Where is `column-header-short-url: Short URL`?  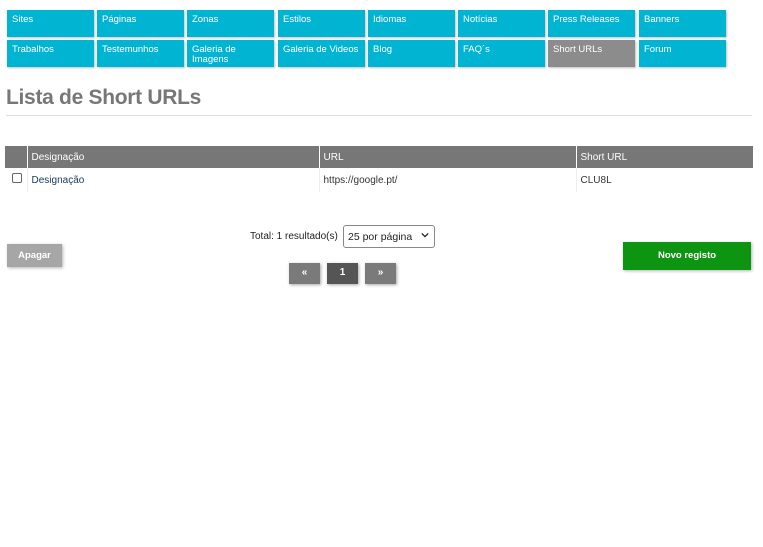 column-header-short-url: Short URL is located at coordinates (664, 157).